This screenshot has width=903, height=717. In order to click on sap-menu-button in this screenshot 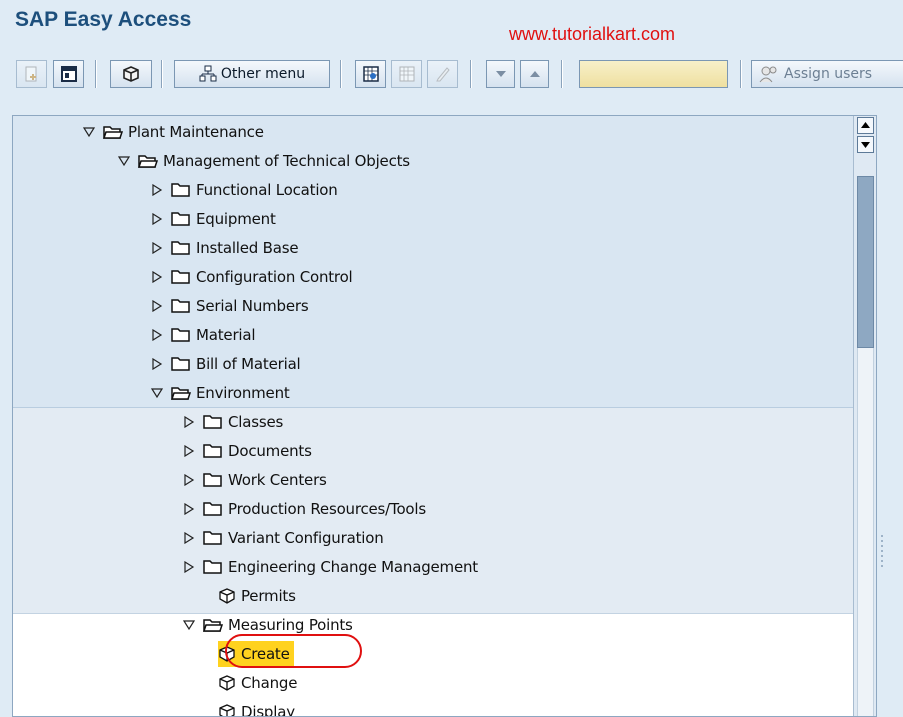, I will do `click(131, 74)`.